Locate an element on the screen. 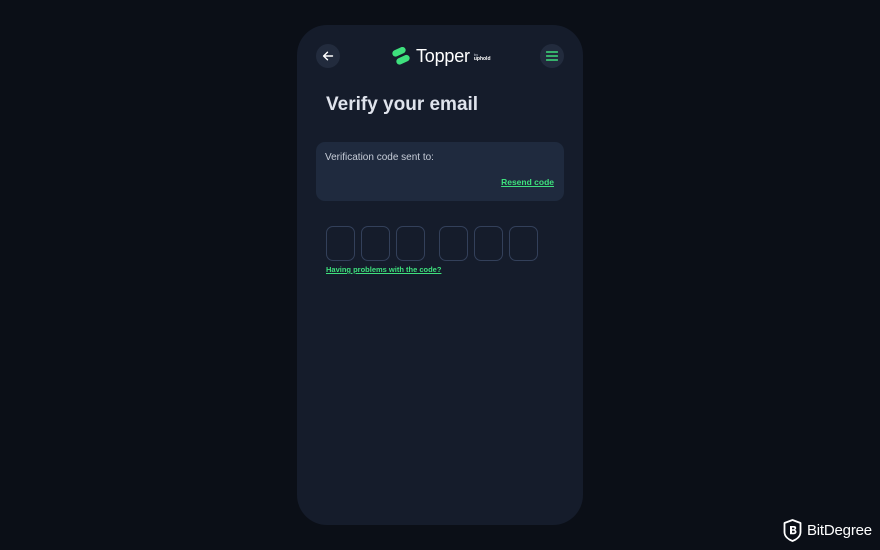 This screenshot has height=550, width=880. menu-button is located at coordinates (552, 56).